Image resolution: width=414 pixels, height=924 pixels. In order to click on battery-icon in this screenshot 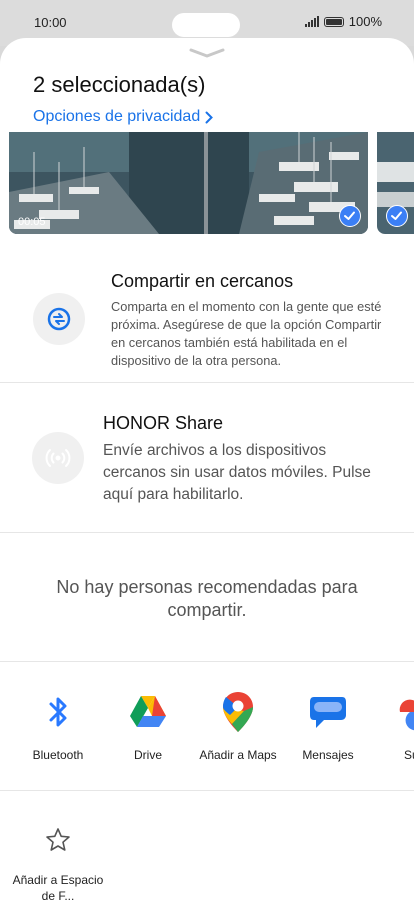, I will do `click(333, 21)`.